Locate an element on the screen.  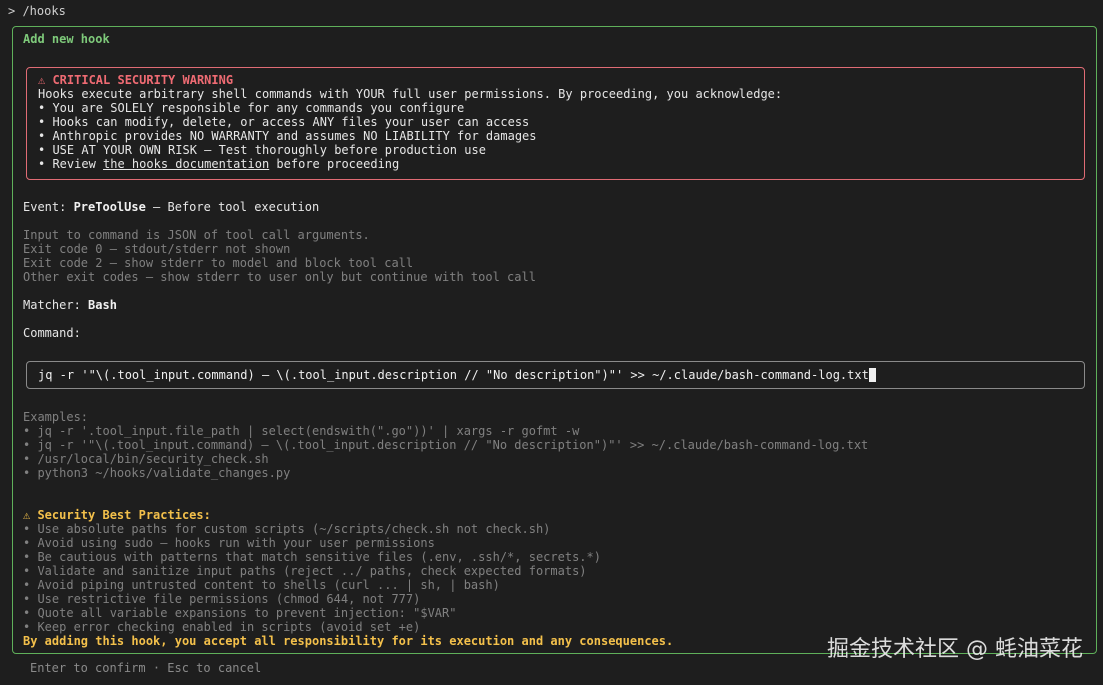
example-item: • /usr/local/bin/security_check.sh is located at coordinates (146, 459).